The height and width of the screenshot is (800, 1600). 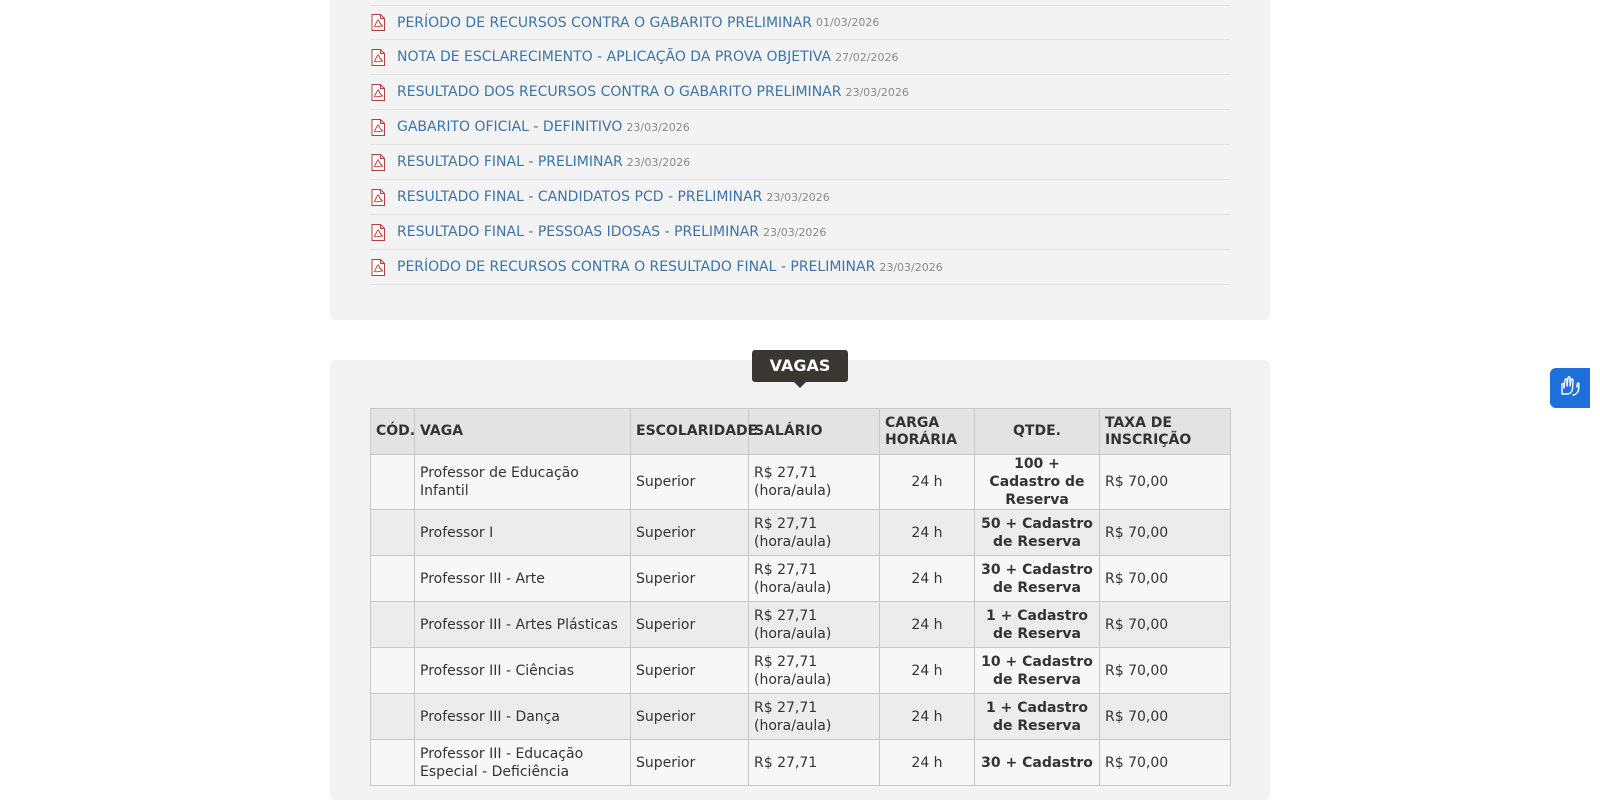 I want to click on cell-salario: R$ 27,71, so click(x=814, y=762).